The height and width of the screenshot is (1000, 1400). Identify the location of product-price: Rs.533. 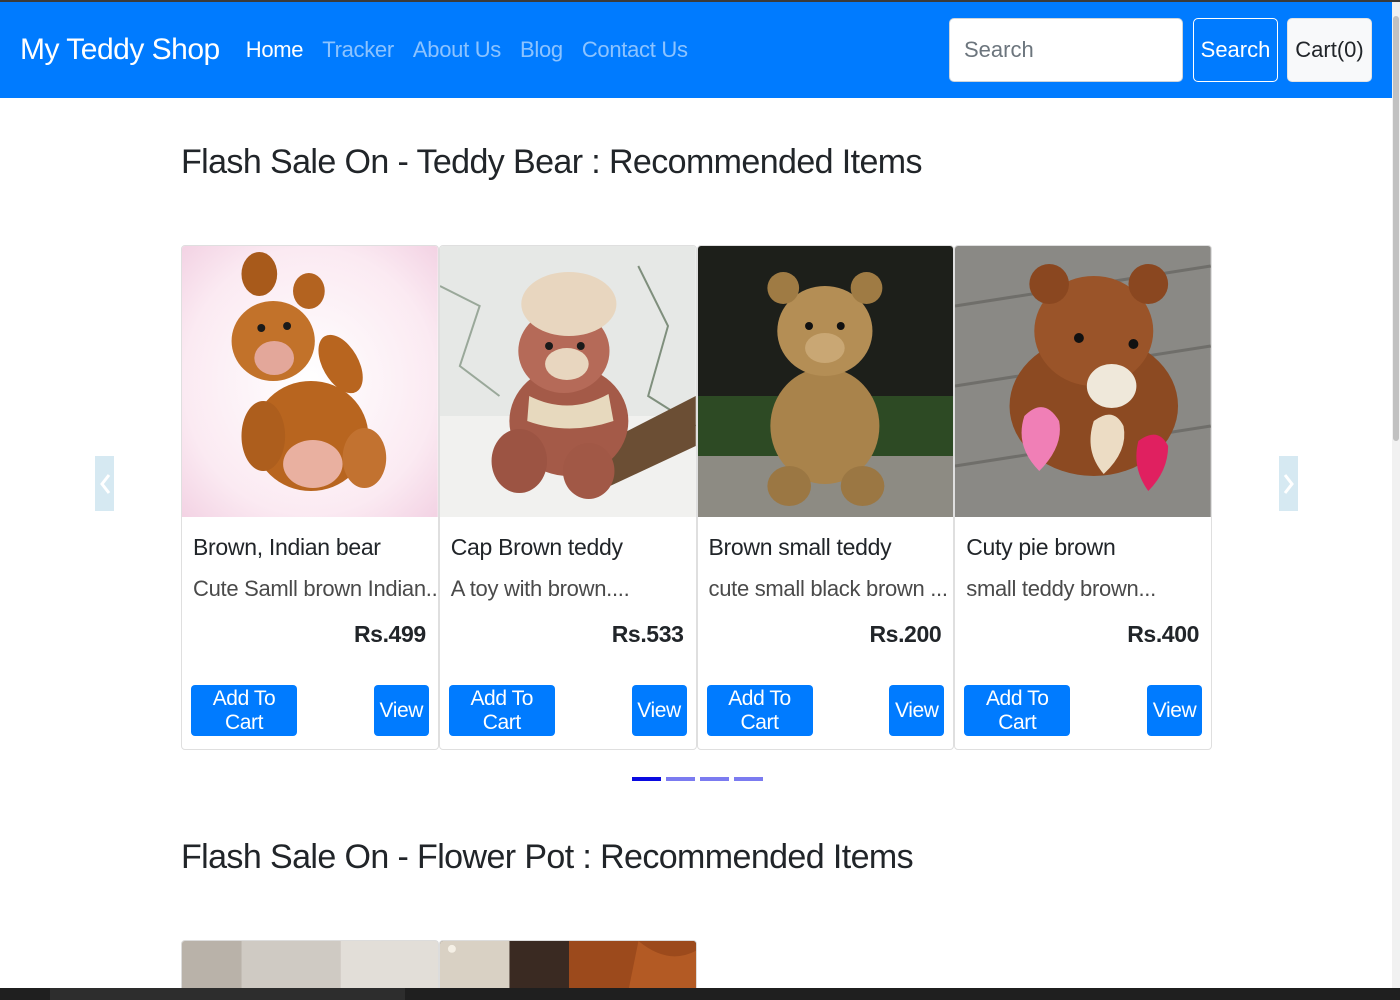
(647, 634).